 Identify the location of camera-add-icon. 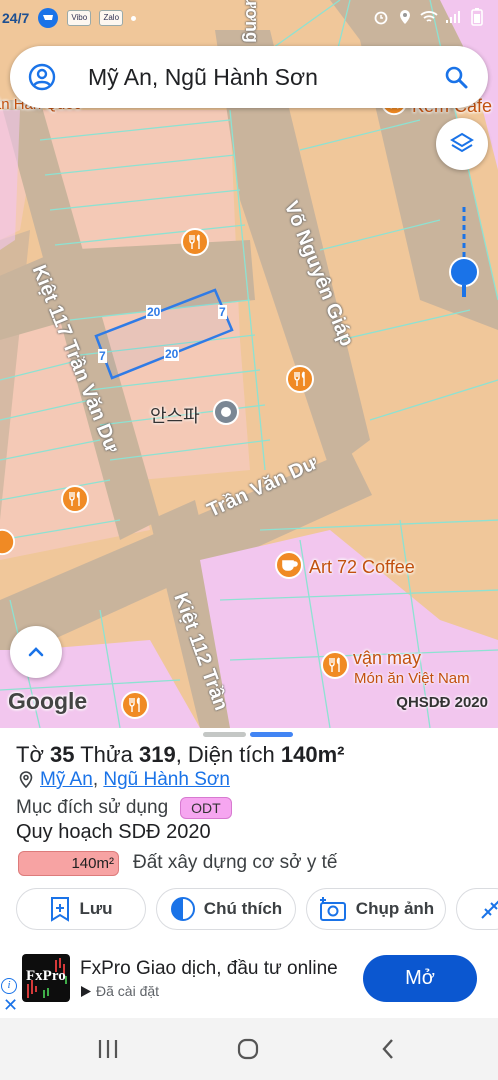
(332, 909).